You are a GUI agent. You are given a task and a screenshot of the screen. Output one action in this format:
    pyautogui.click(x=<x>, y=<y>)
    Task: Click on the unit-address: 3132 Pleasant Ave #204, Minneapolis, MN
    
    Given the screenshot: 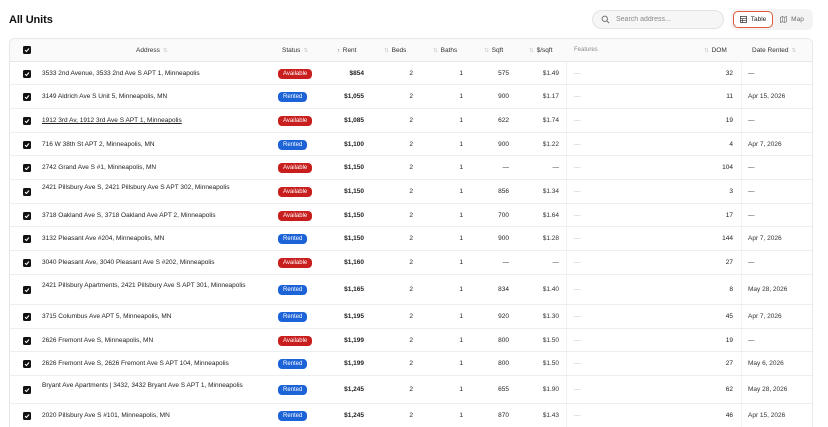 What is the action you would take?
    pyautogui.click(x=103, y=238)
    